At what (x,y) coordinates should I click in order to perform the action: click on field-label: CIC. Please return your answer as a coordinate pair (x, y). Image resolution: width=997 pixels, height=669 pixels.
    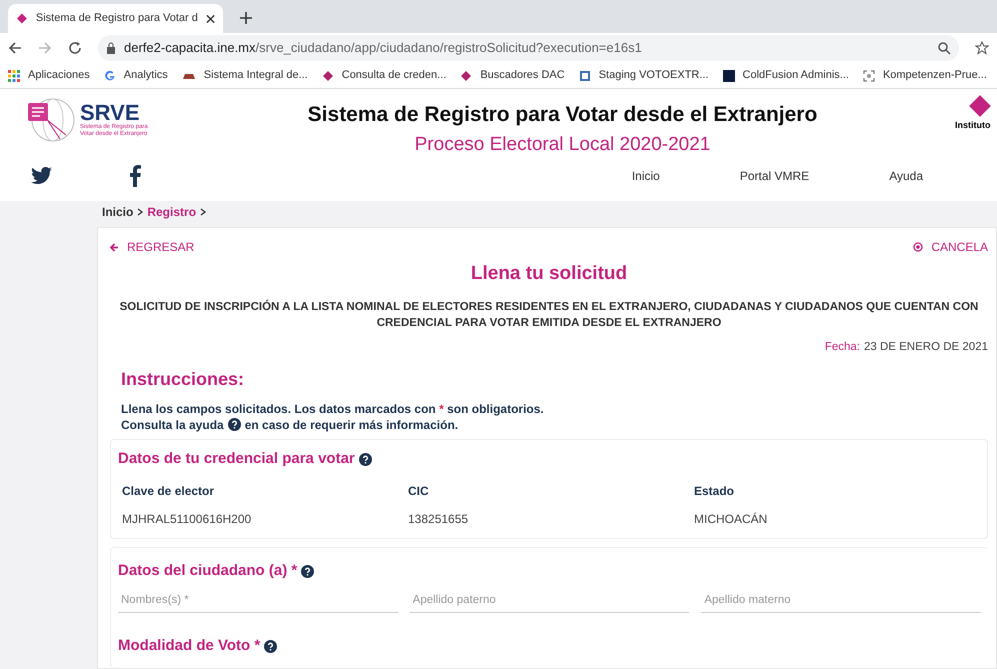
    Looking at the image, I should click on (419, 491).